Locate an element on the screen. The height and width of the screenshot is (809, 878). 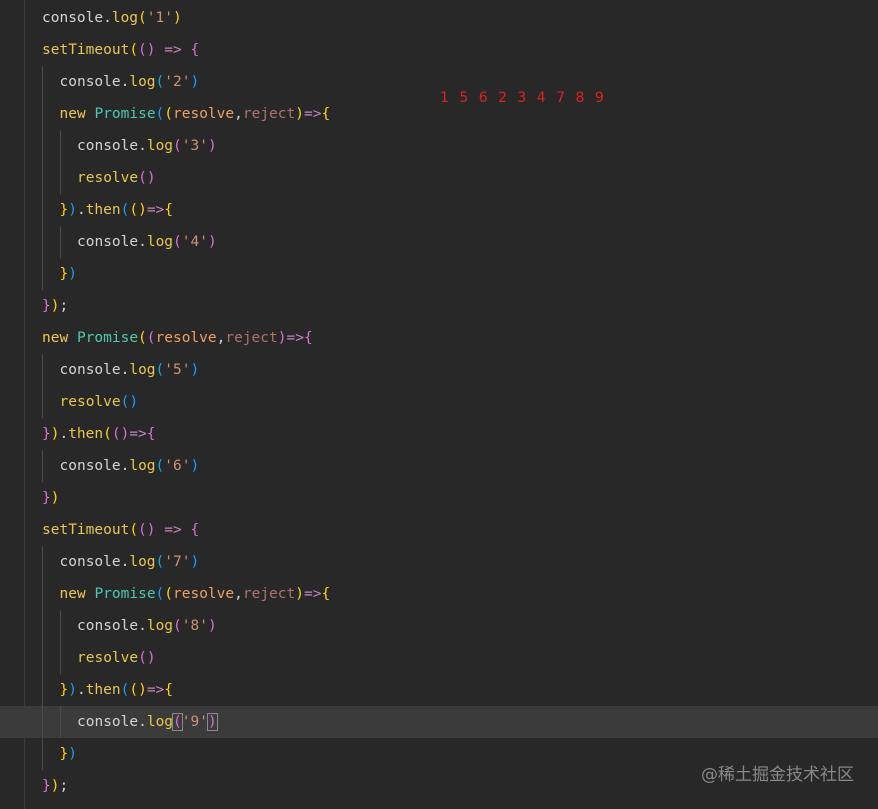
code-line: }); is located at coordinates (439, 306).